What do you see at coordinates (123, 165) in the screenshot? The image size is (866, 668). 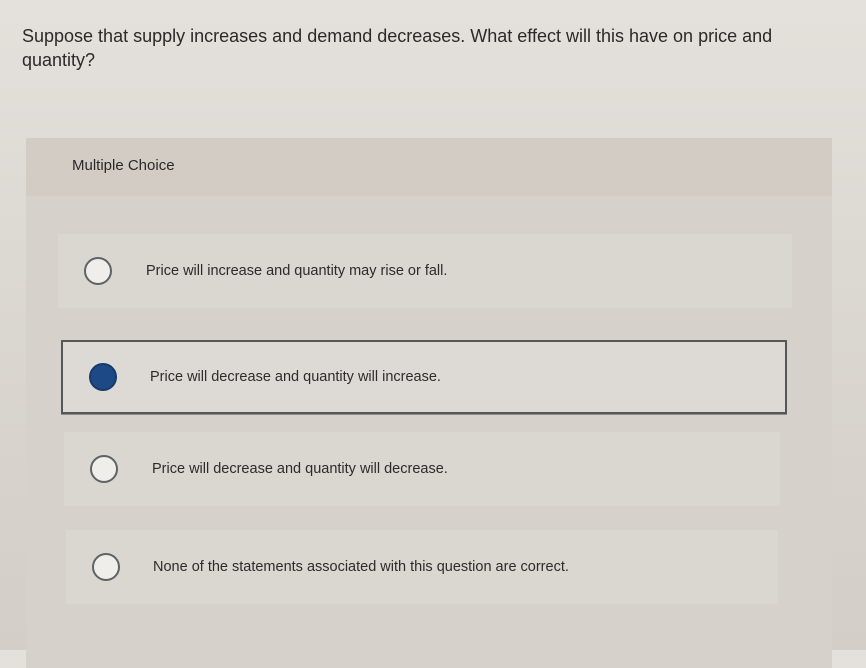 I see `card-title: Multiple Choice` at bounding box center [123, 165].